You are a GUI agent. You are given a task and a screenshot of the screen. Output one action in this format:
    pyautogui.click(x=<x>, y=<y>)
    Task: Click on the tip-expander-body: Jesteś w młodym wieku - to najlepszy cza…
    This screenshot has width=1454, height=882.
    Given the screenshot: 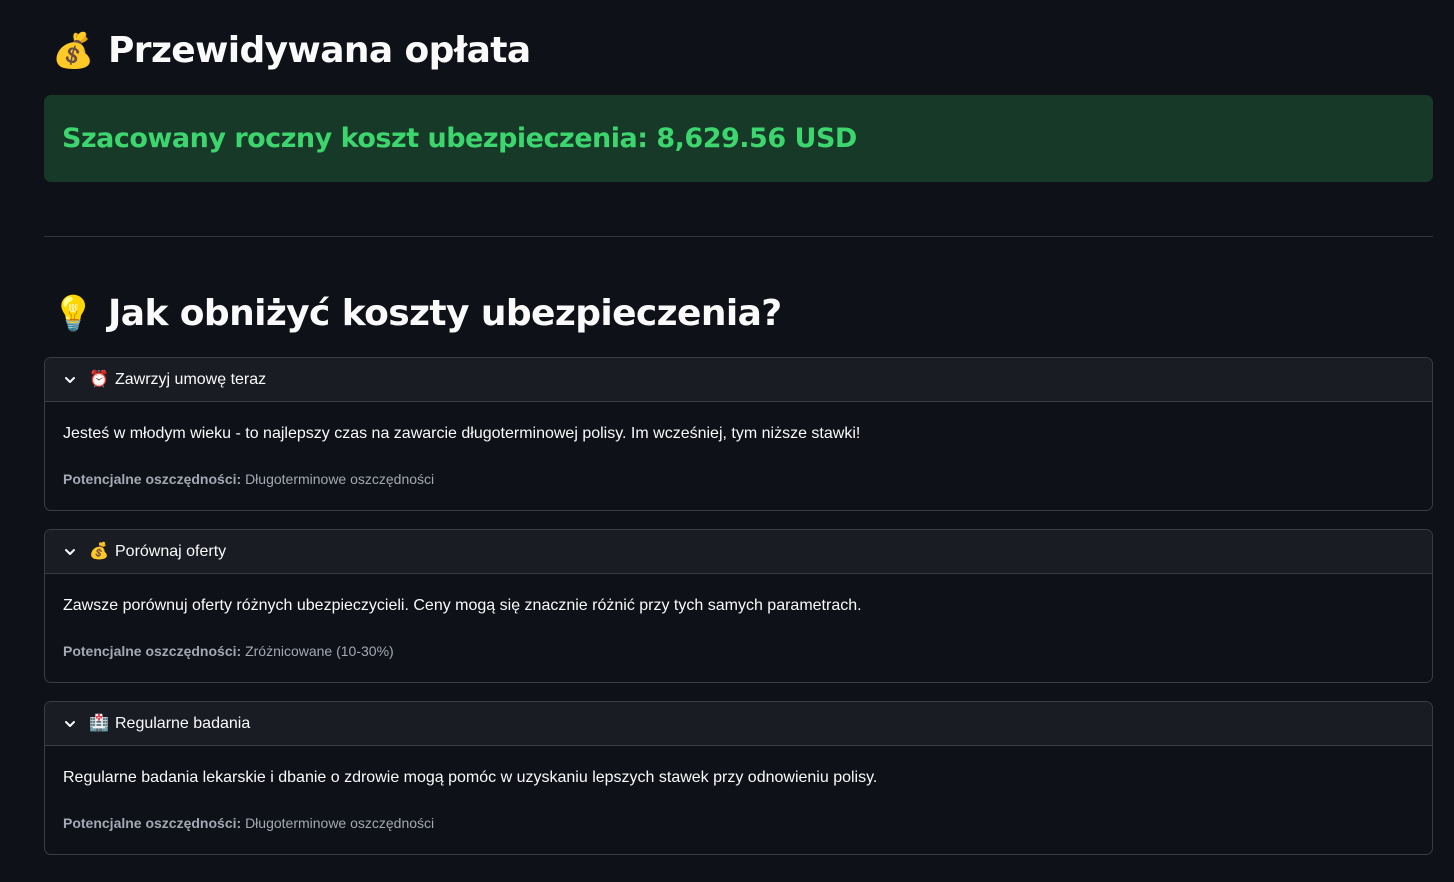 What is the action you would take?
    pyautogui.click(x=738, y=445)
    